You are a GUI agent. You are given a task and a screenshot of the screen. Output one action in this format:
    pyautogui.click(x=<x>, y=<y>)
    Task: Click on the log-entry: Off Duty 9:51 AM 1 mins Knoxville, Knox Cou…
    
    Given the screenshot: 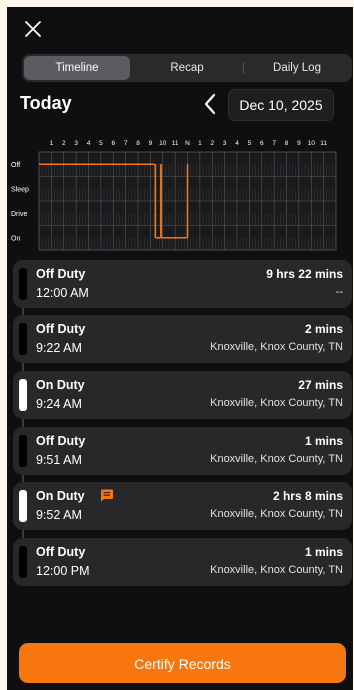 What is the action you would take?
    pyautogui.click(x=182, y=451)
    